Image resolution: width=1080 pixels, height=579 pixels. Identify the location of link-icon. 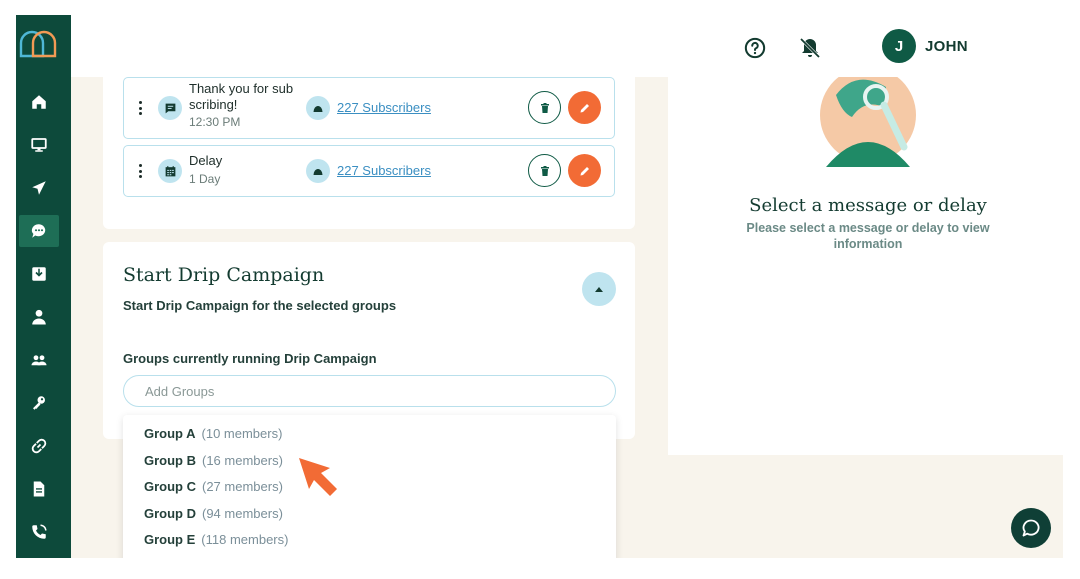
(39, 446).